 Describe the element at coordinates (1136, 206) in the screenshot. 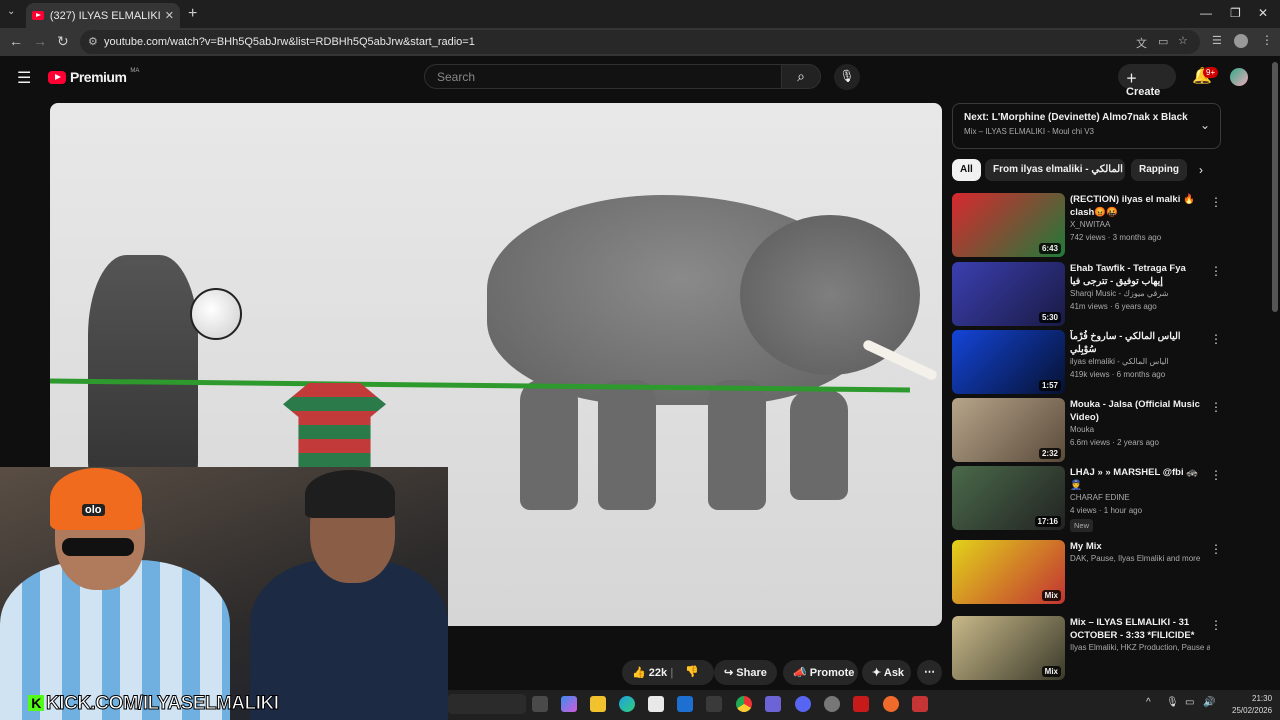

I see `video-title: (RECTION) ilyas el malki 🔥 clash😡🤬` at that location.